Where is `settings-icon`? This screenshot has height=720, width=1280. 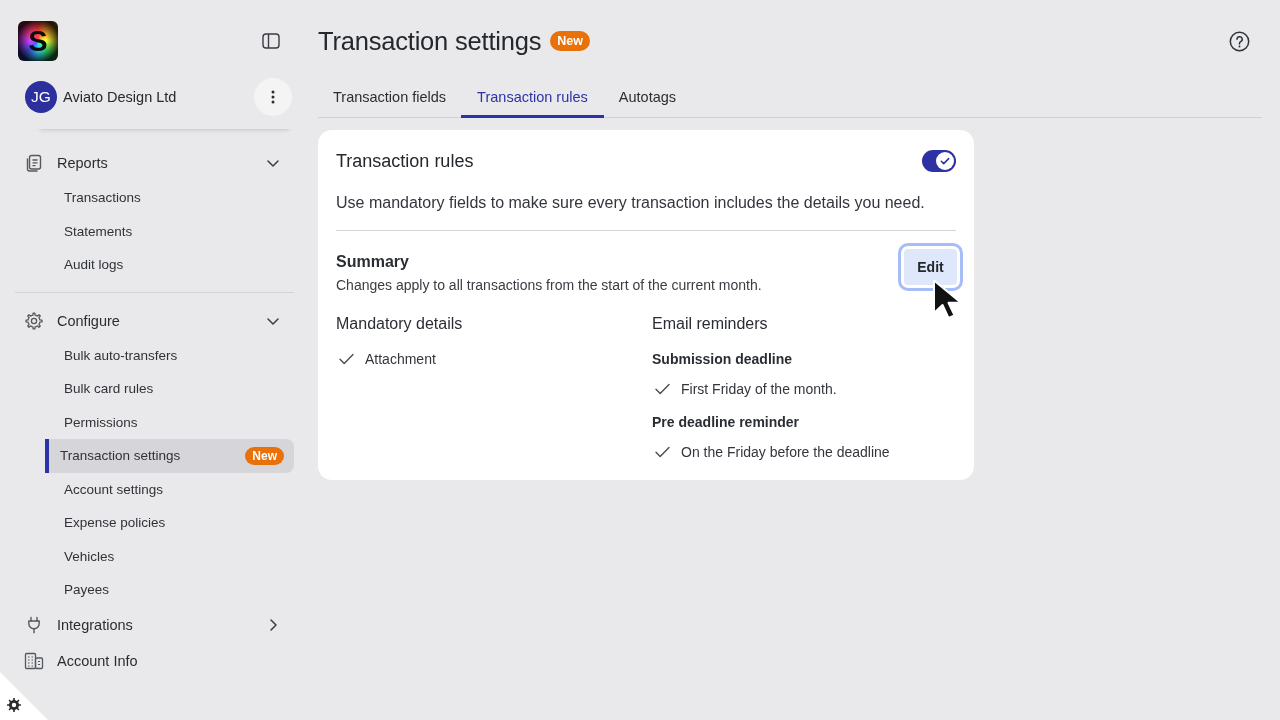 settings-icon is located at coordinates (24, 696).